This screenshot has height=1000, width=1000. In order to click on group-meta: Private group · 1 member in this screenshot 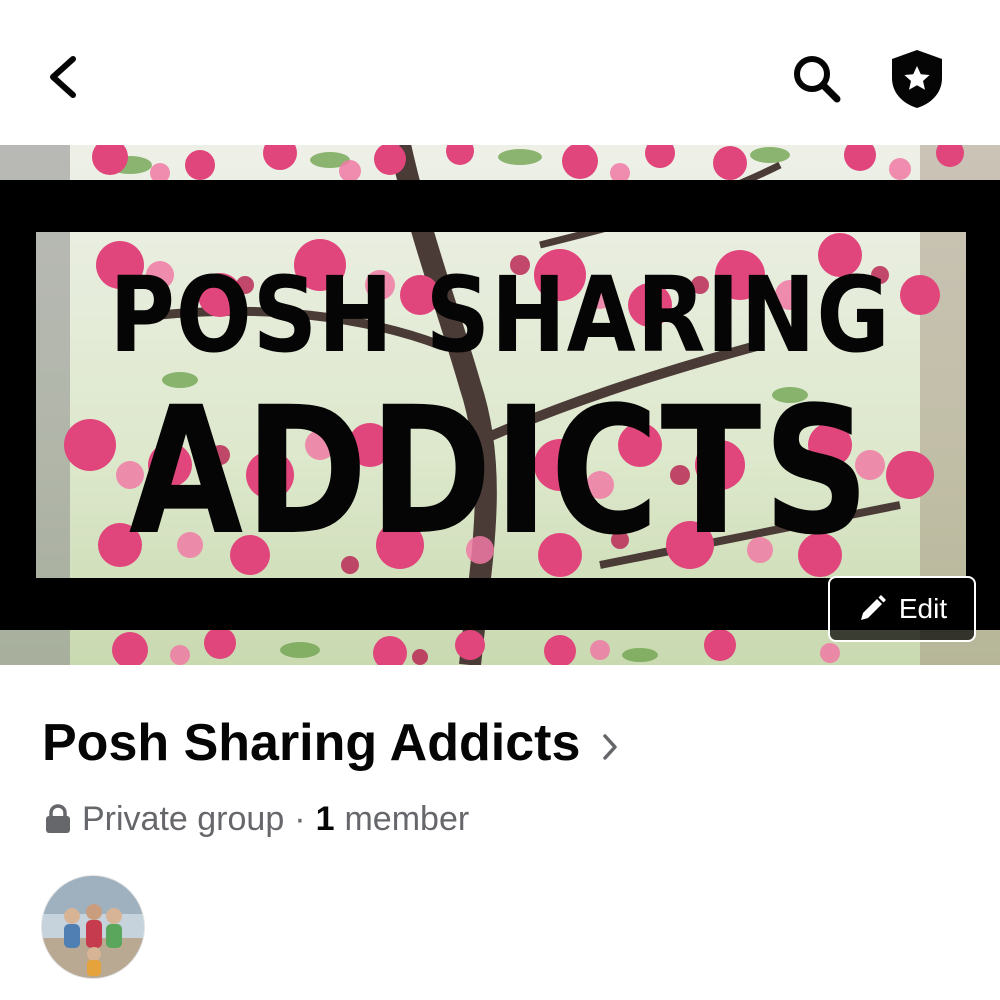, I will do `click(256, 819)`.